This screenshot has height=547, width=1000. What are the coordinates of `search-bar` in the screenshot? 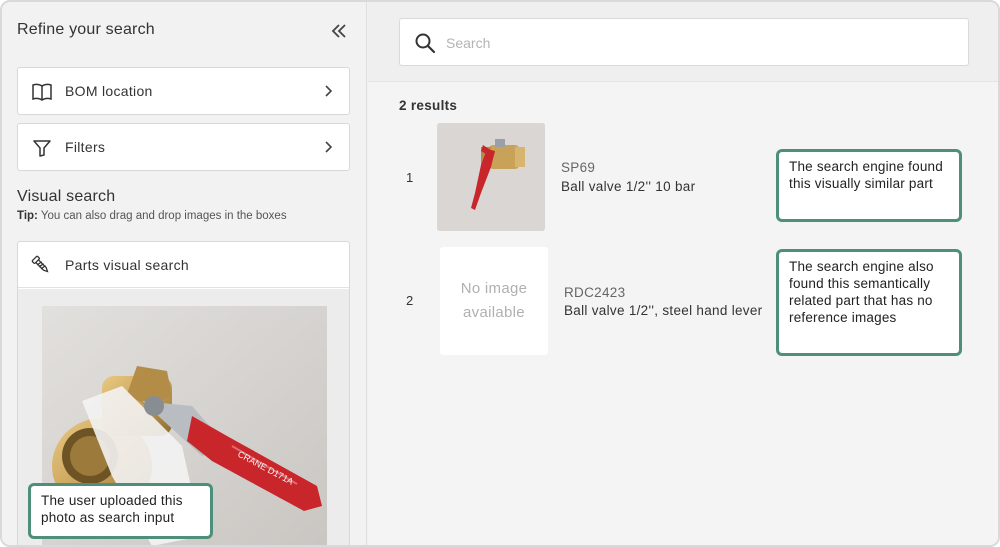 It's located at (683, 42).